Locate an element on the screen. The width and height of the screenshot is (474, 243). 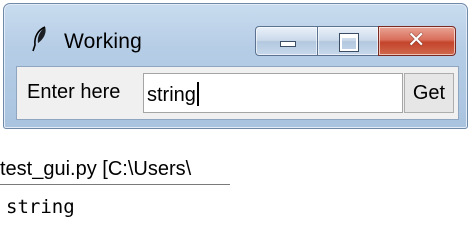
text-entry: string is located at coordinates (273, 93).